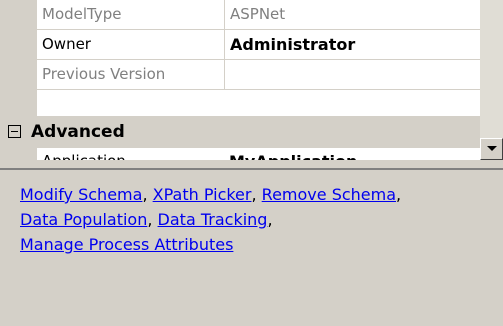  I want to click on vertical-scrollbar, so click(491, 80).